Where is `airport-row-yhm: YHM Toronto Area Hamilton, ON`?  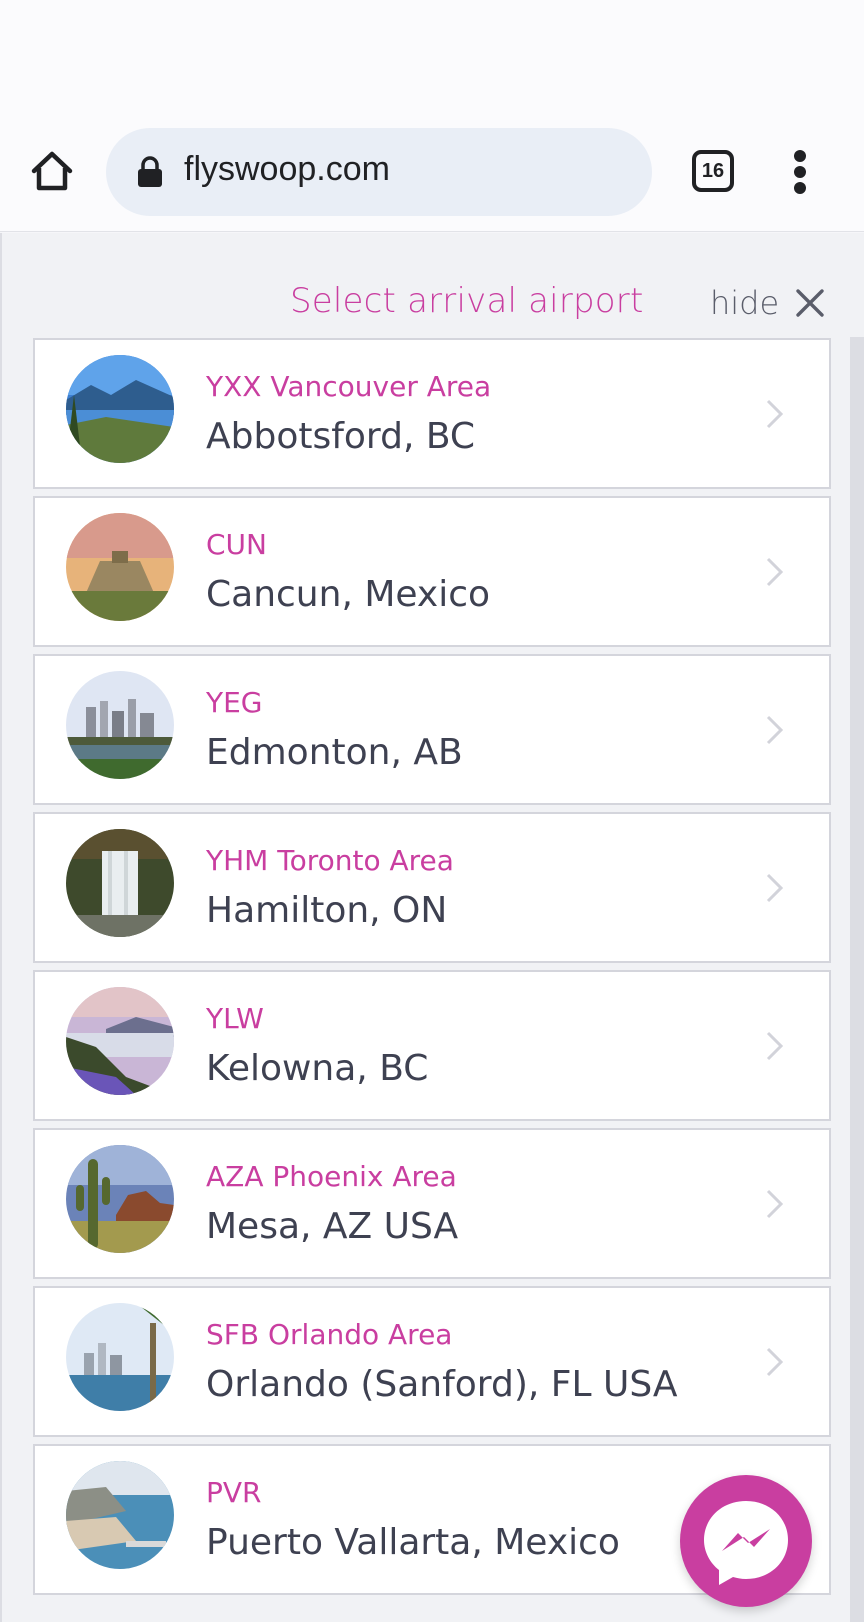
airport-row-yhm: YHM Toronto Area Hamilton, ON is located at coordinates (432, 887).